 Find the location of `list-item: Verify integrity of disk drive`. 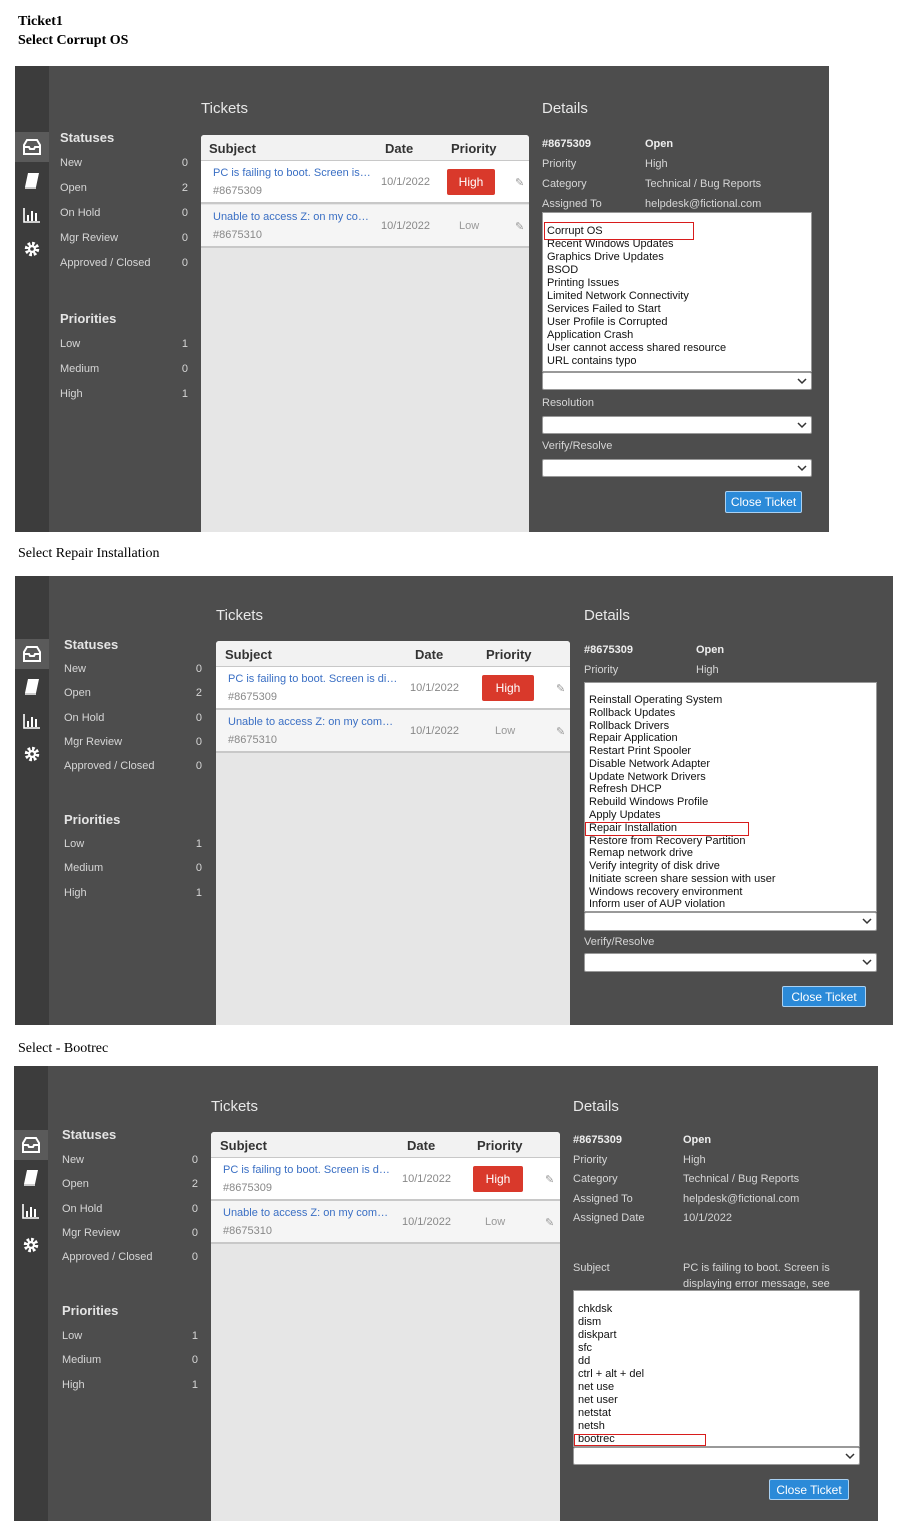

list-item: Verify integrity of disk drive is located at coordinates (654, 866).